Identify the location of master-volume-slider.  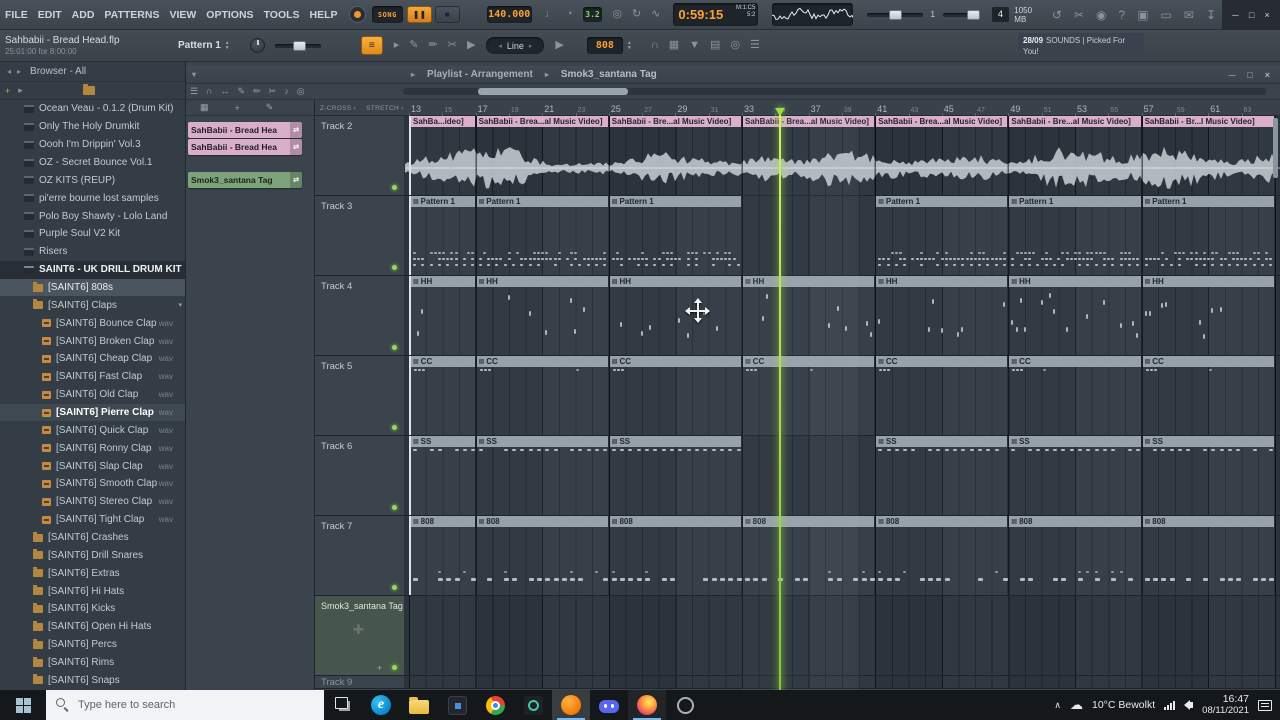
(895, 14).